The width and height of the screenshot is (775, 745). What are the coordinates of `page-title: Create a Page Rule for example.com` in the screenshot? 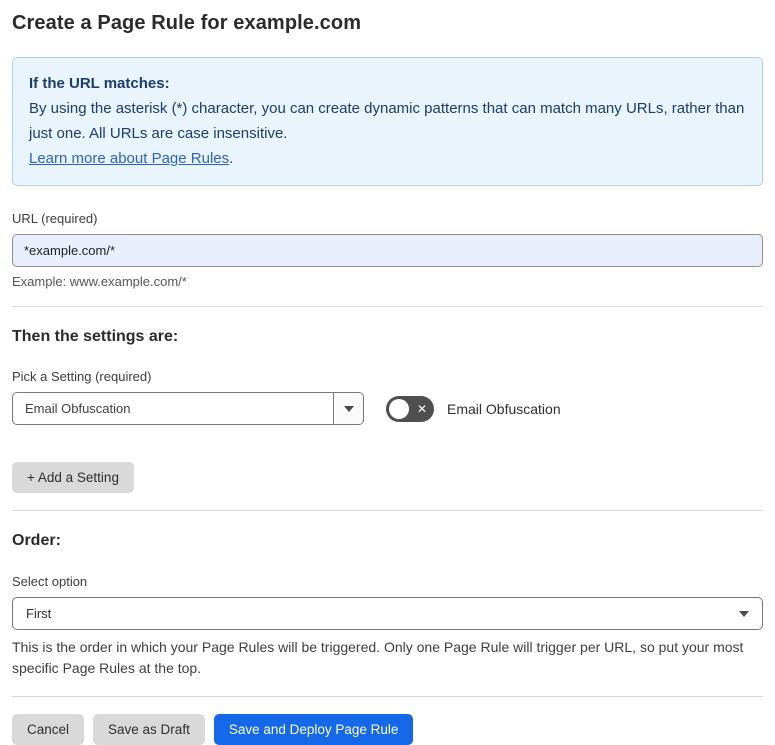 It's located at (187, 23).